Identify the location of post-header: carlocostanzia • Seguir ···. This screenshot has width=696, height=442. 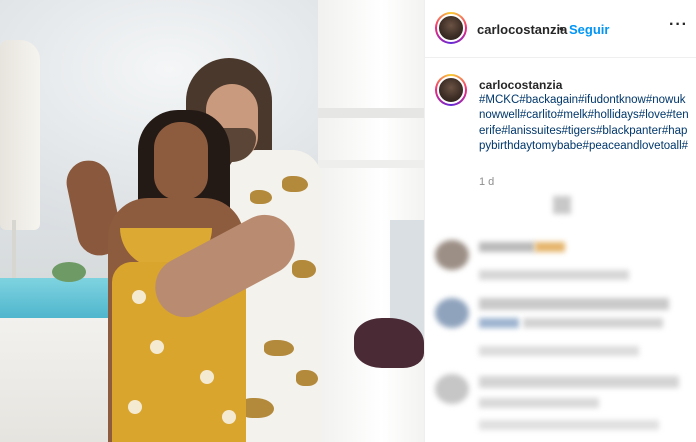
(560, 29).